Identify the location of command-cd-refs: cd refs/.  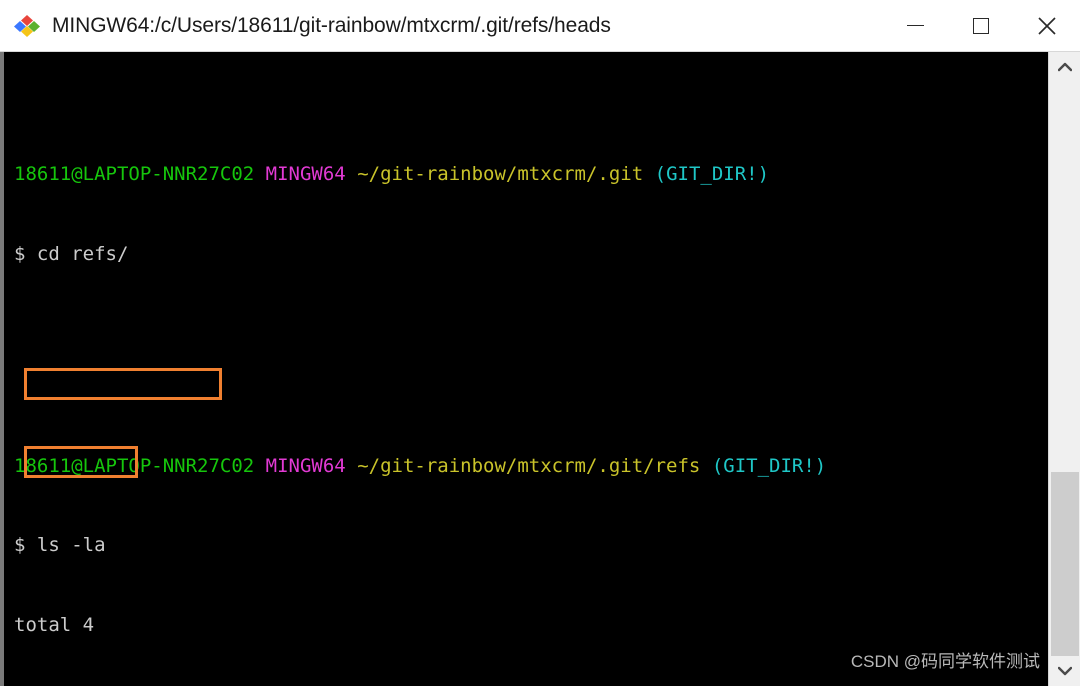
(82, 253).